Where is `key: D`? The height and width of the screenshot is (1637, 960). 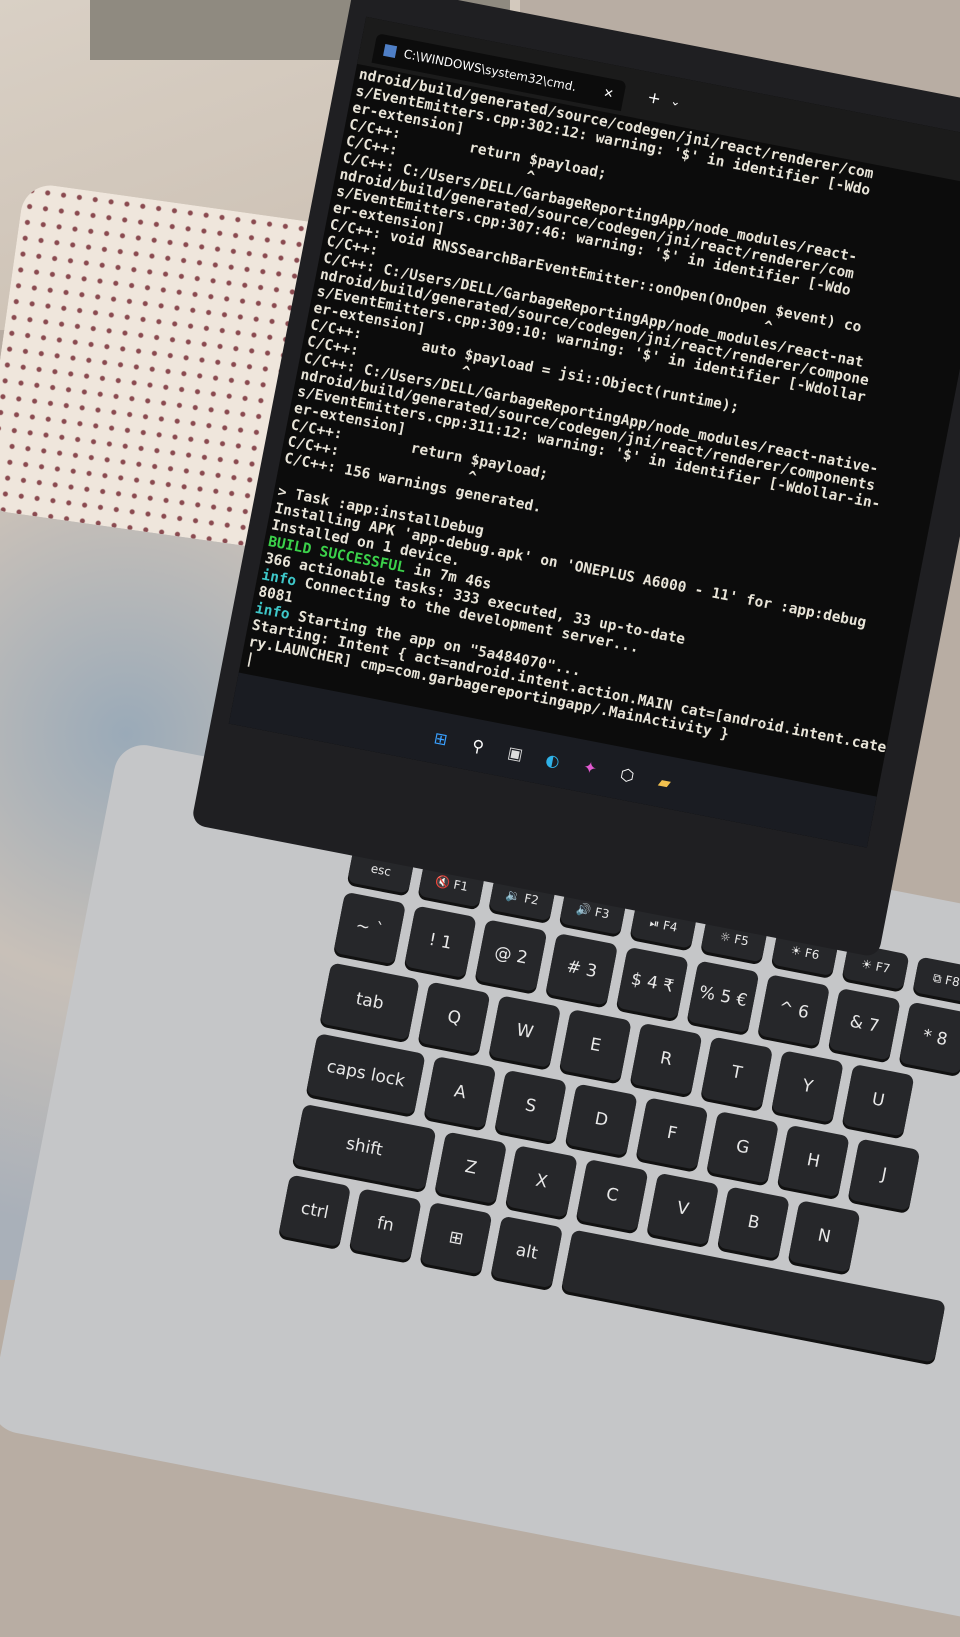 key: D is located at coordinates (601, 1120).